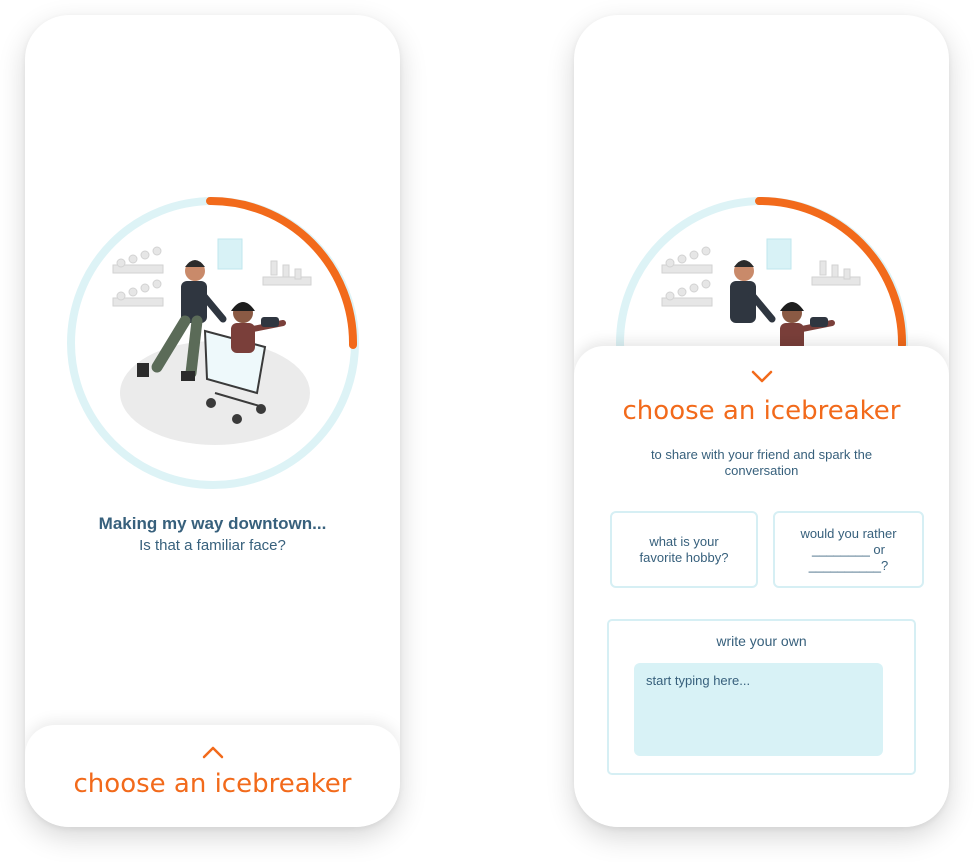 Image resolution: width=974 pixels, height=862 pixels. I want to click on icebreaker-card-text: what is your favorite hobby?, so click(684, 549).